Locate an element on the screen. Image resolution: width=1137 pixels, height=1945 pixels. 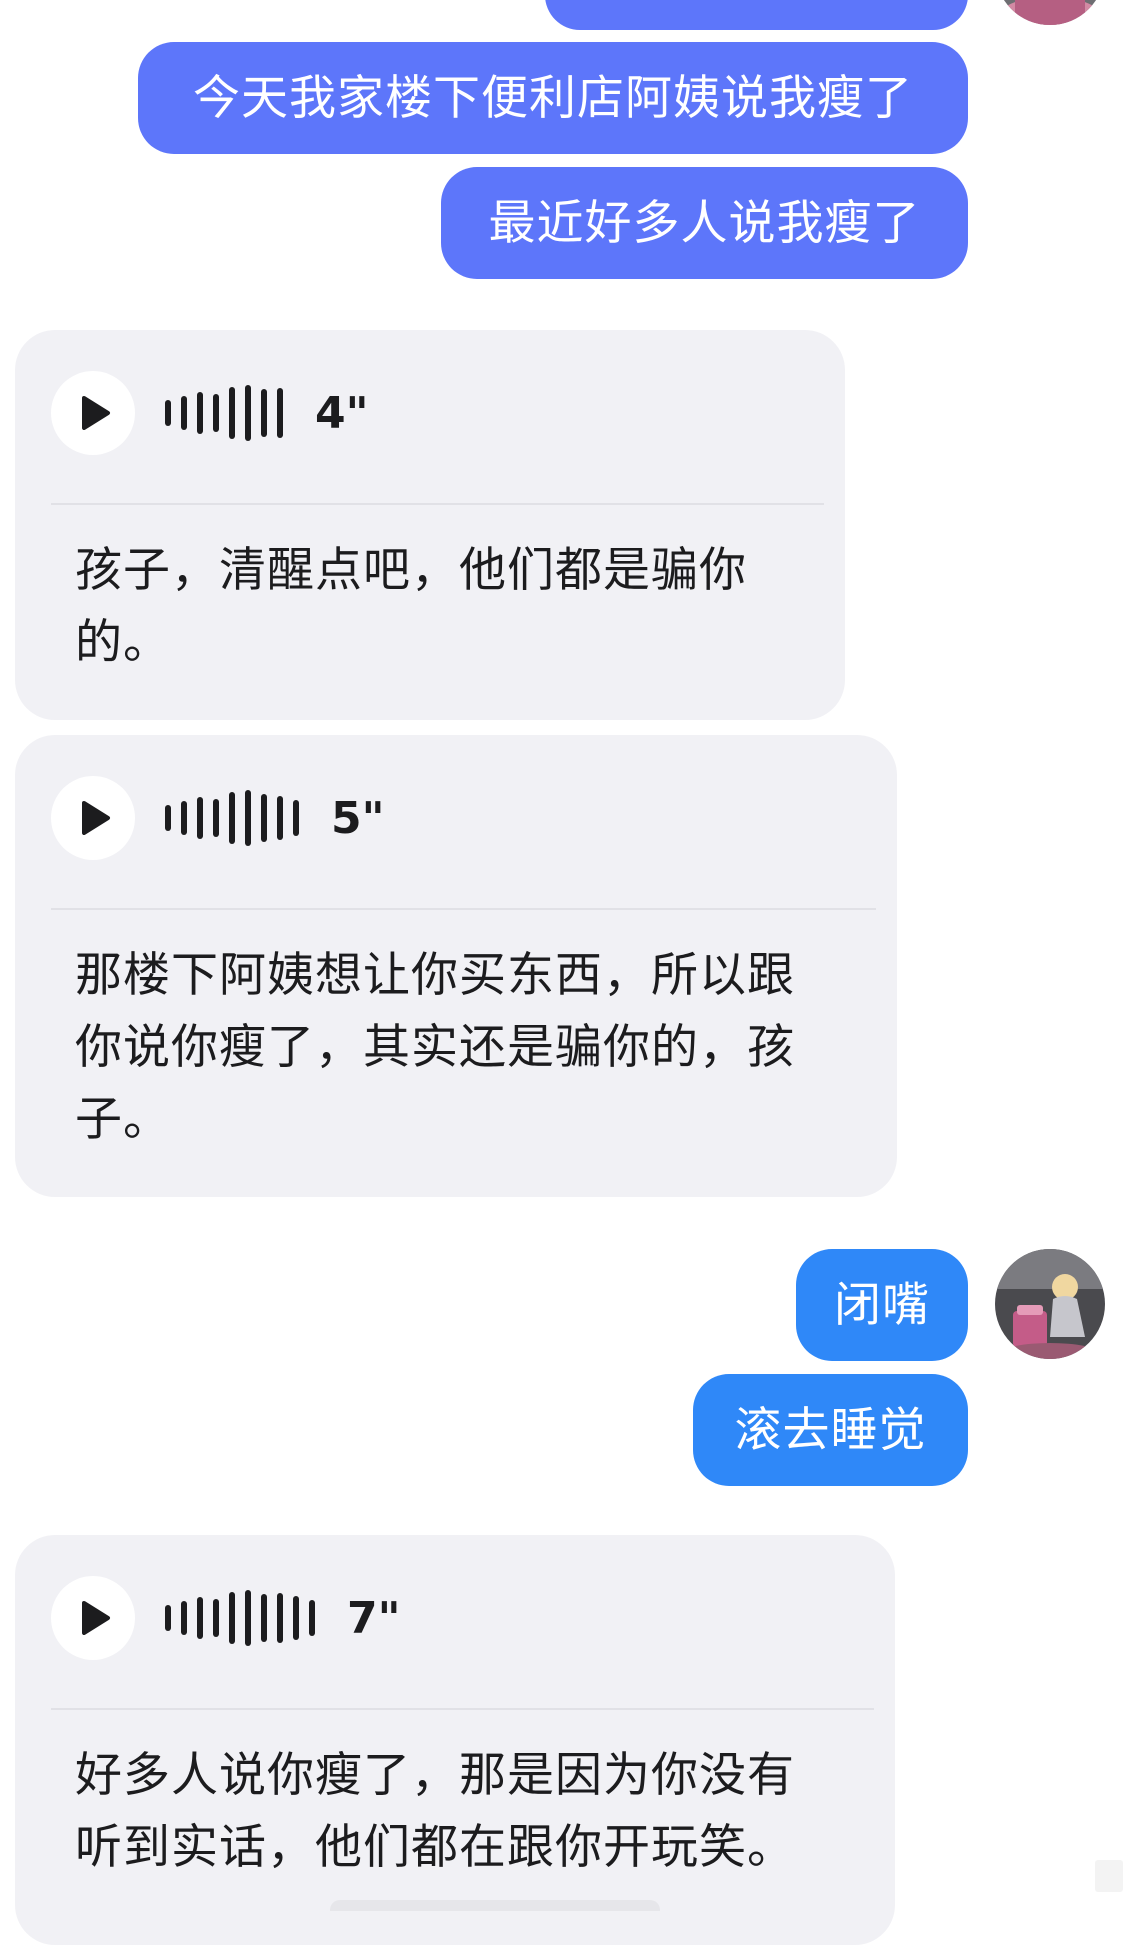
message-bubble-outgoing: 今天我家楼下便利店阿姨说我瘦了 is located at coordinates (553, 98).